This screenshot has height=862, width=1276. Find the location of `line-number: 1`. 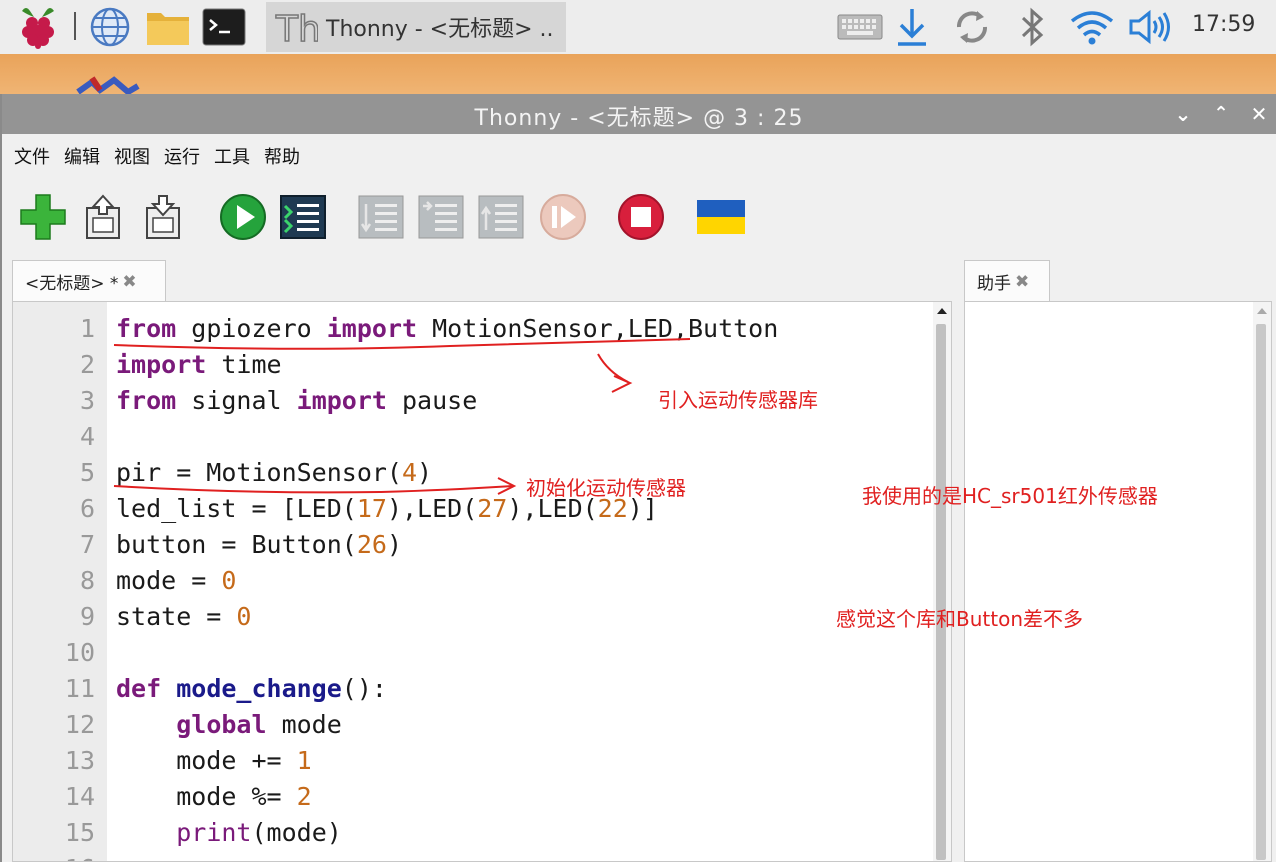

line-number: 1 is located at coordinates (87, 328).